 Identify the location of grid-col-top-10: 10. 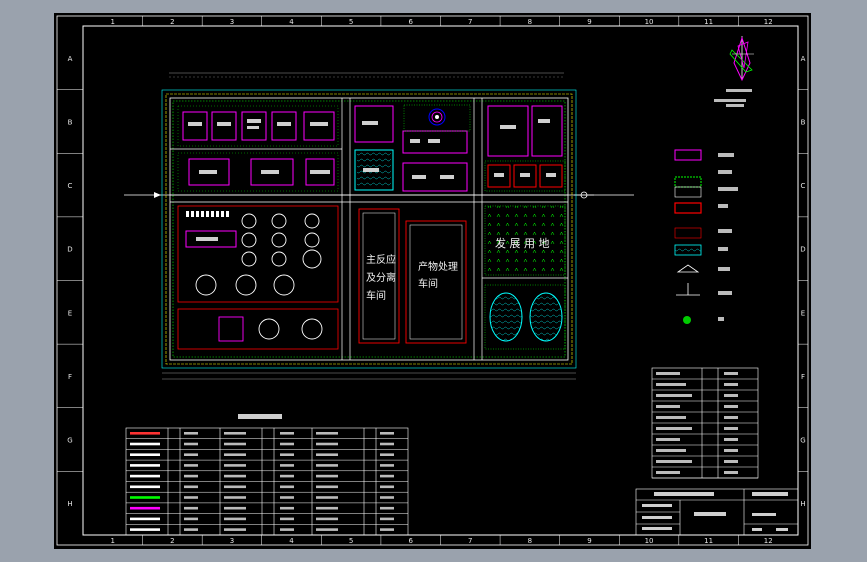
(649, 22).